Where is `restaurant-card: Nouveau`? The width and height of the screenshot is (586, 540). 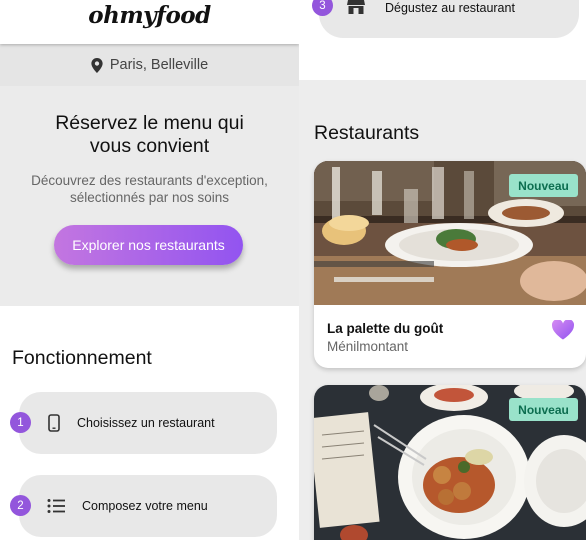 restaurant-card: Nouveau is located at coordinates (450, 462).